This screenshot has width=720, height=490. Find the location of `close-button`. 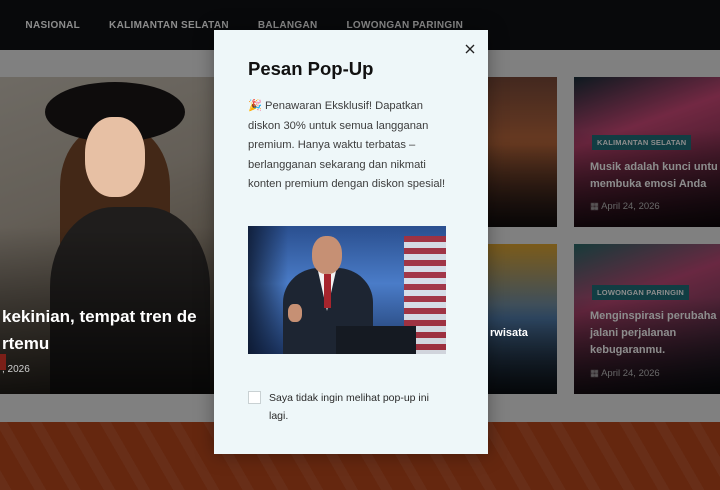

close-button is located at coordinates (470, 49).